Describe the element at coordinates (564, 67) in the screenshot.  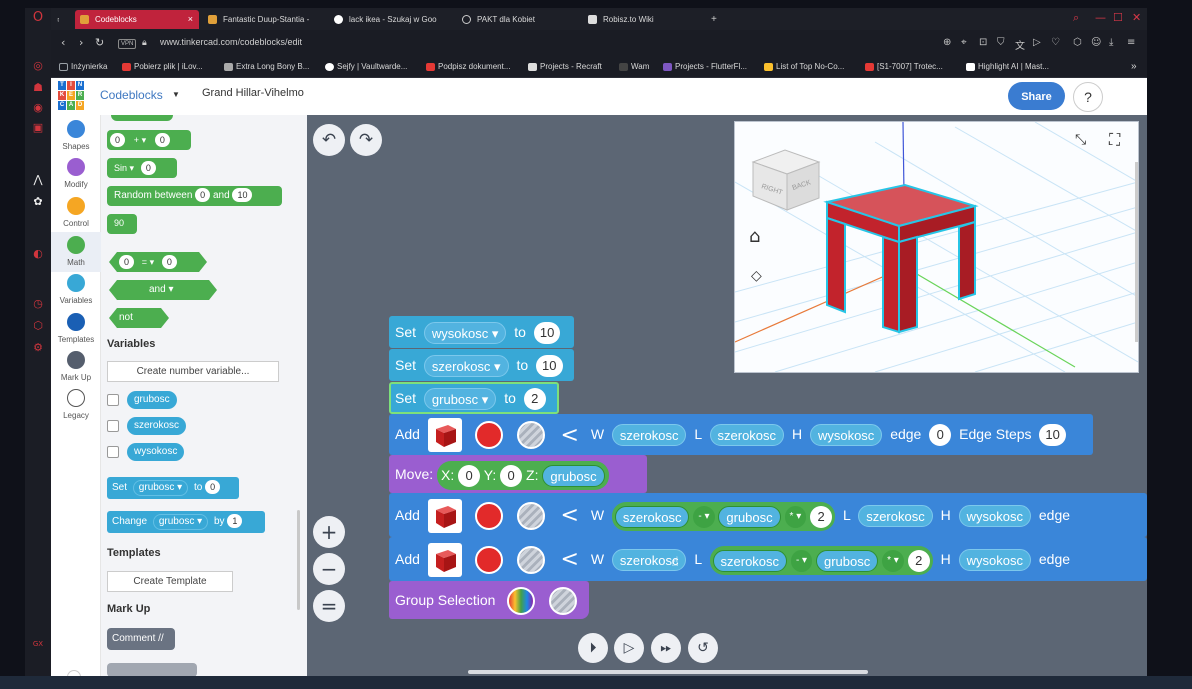
I see `bookmark: Projects - Recraft` at that location.